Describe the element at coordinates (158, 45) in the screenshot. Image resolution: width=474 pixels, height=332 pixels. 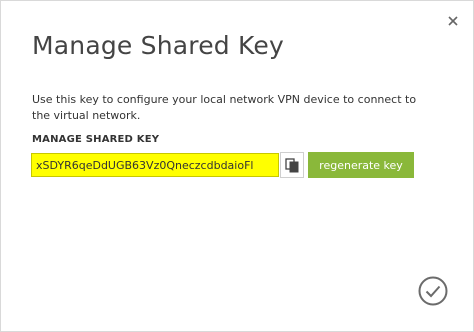
I see `dialog-title: Manage Shared Key` at that location.